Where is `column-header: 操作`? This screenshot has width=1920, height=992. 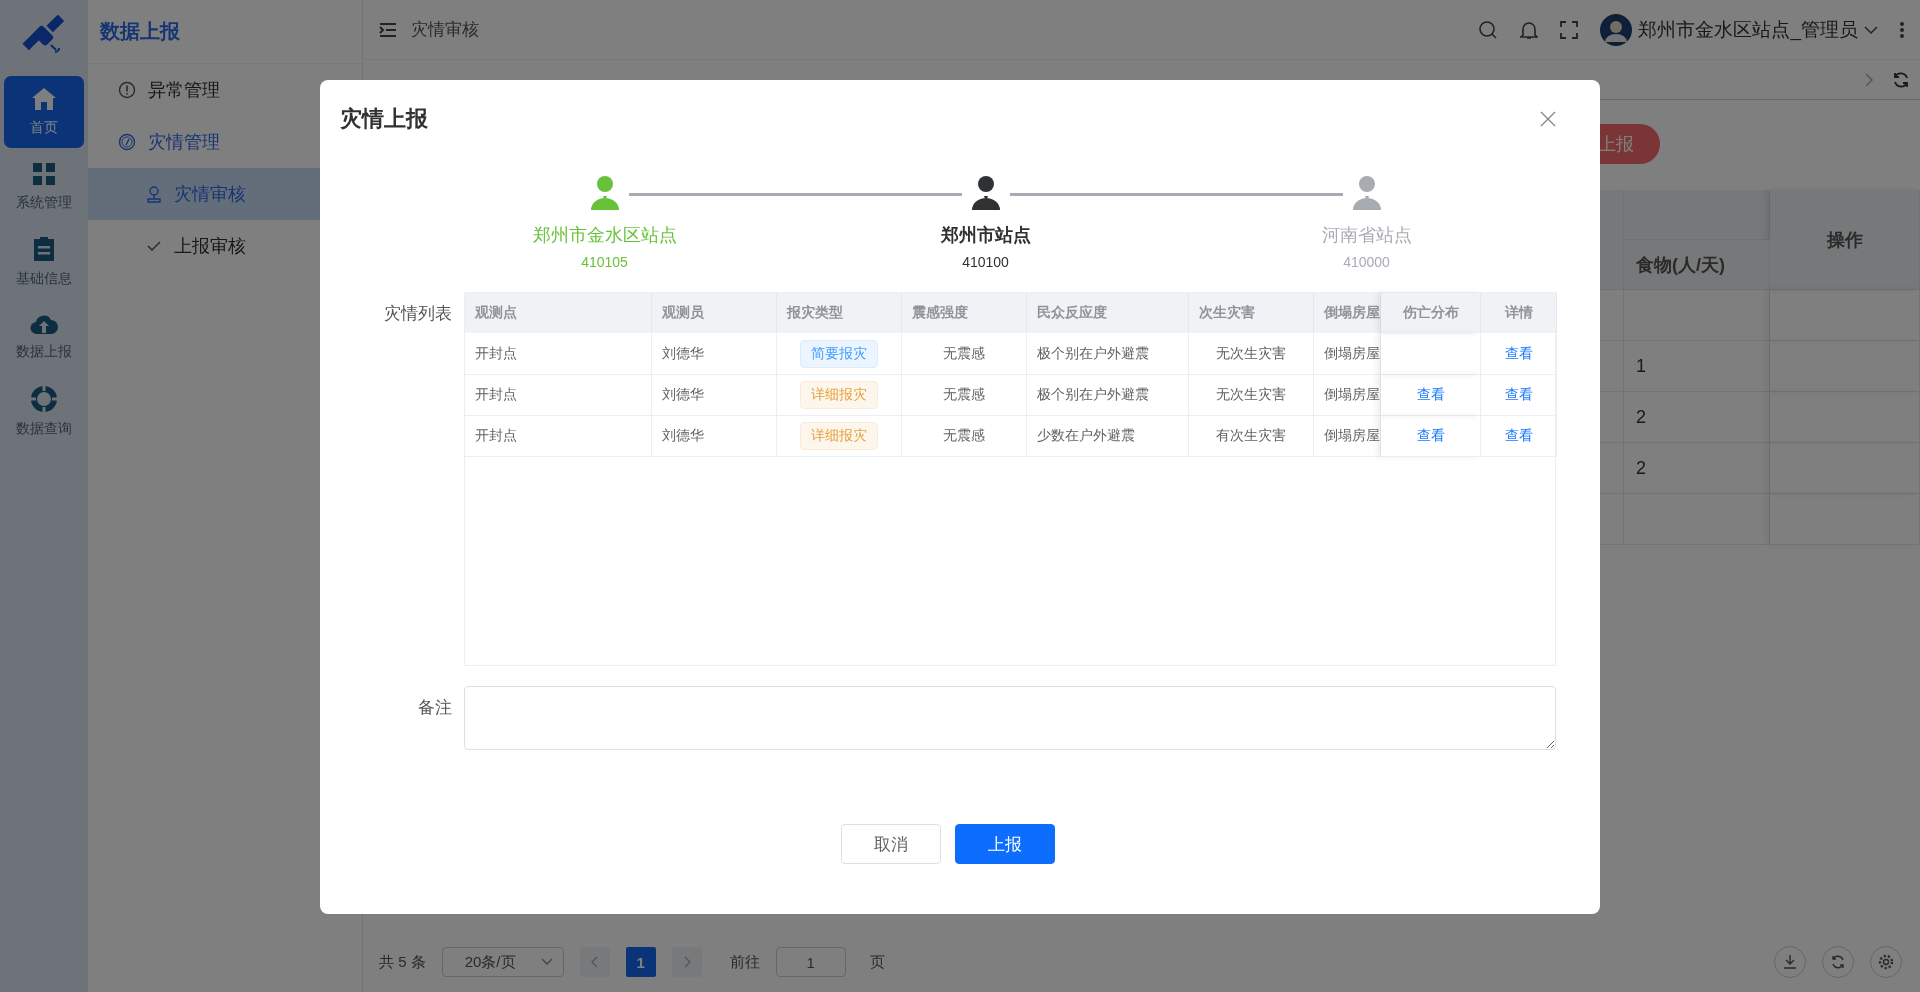
column-header: 操作 is located at coordinates (1845, 240).